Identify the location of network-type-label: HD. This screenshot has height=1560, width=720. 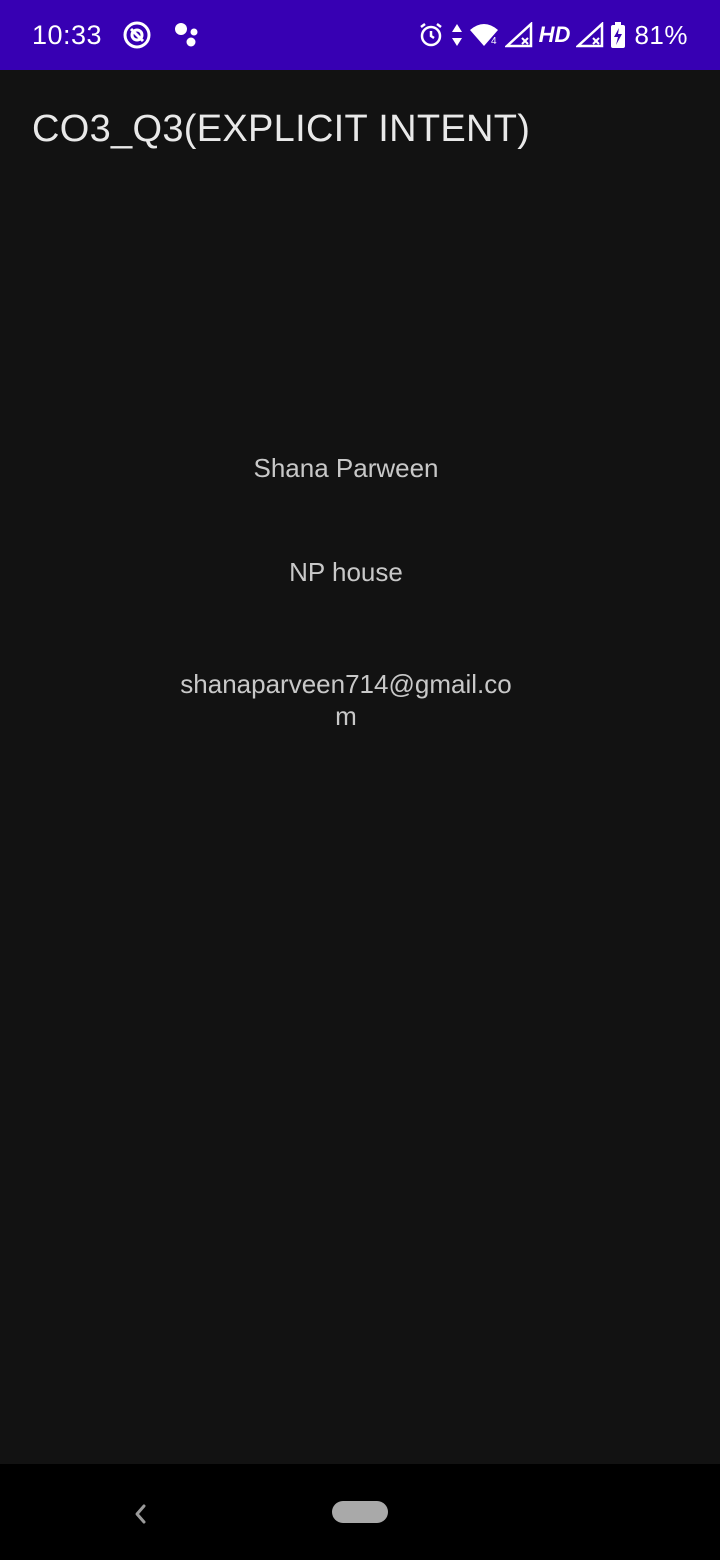
(554, 34).